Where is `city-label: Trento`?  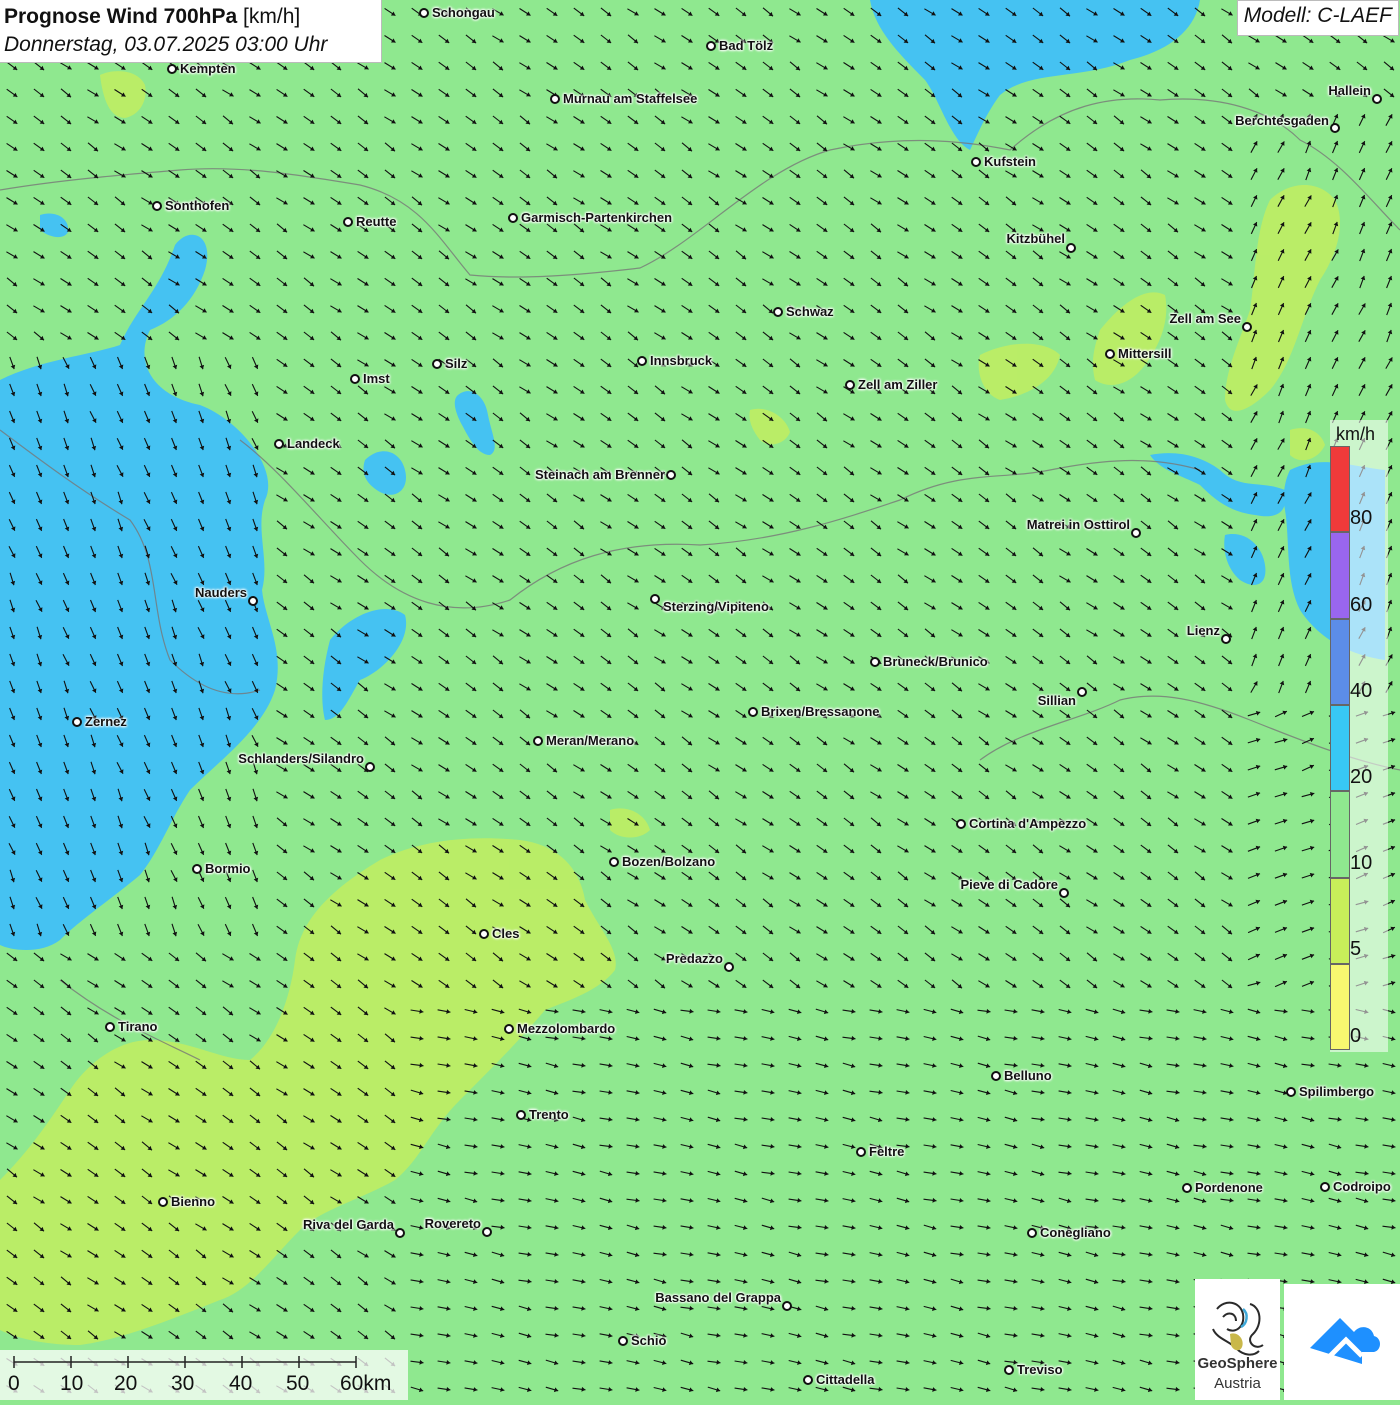
city-label: Trento is located at coordinates (549, 1114).